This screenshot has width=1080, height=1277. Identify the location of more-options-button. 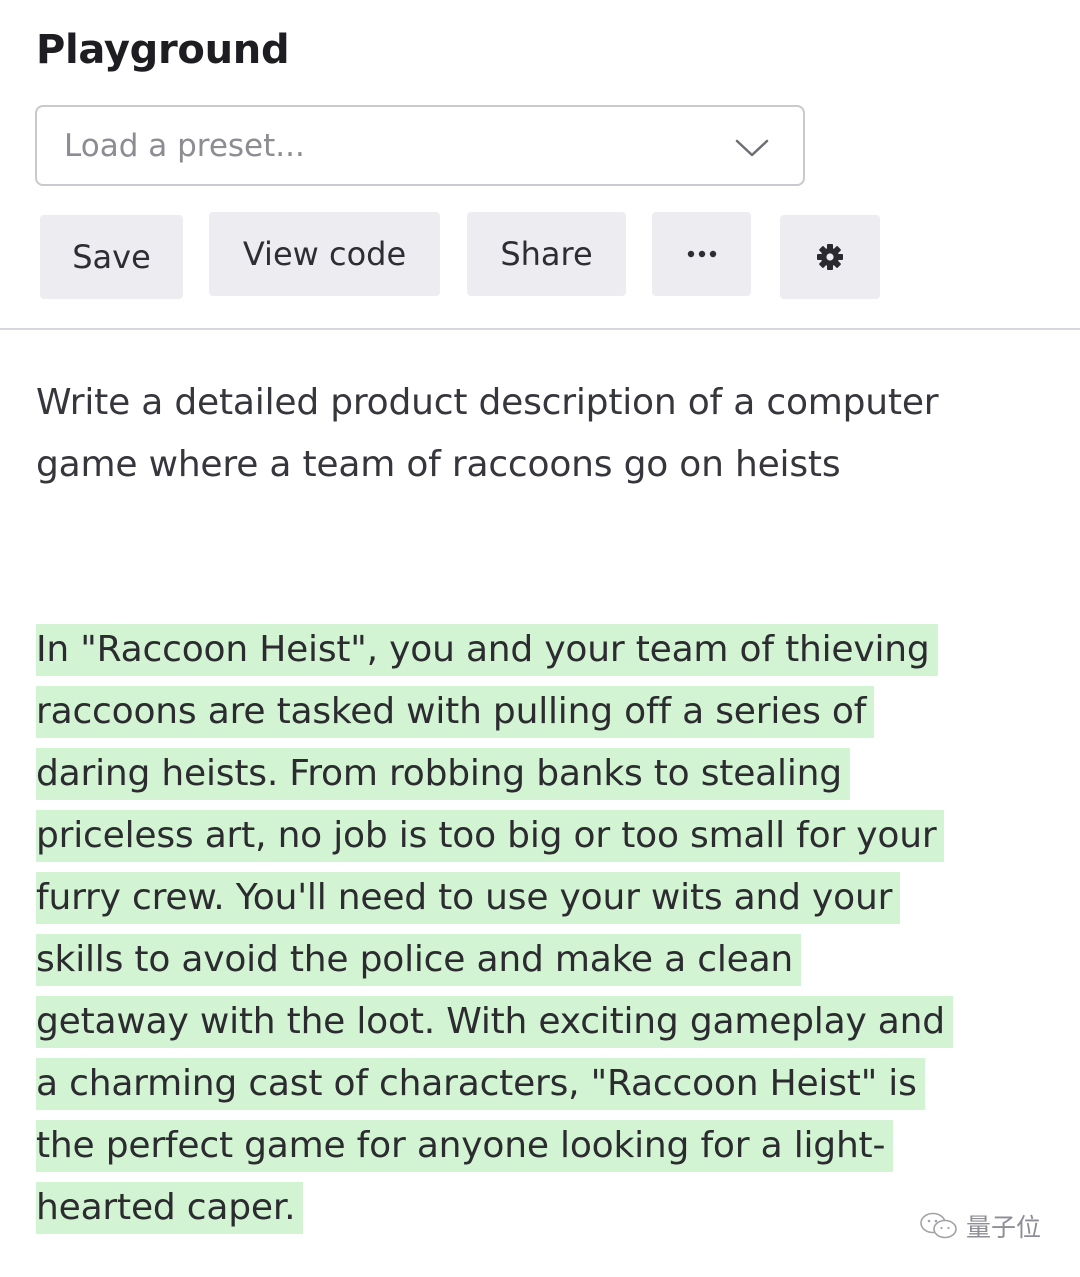
(701, 254).